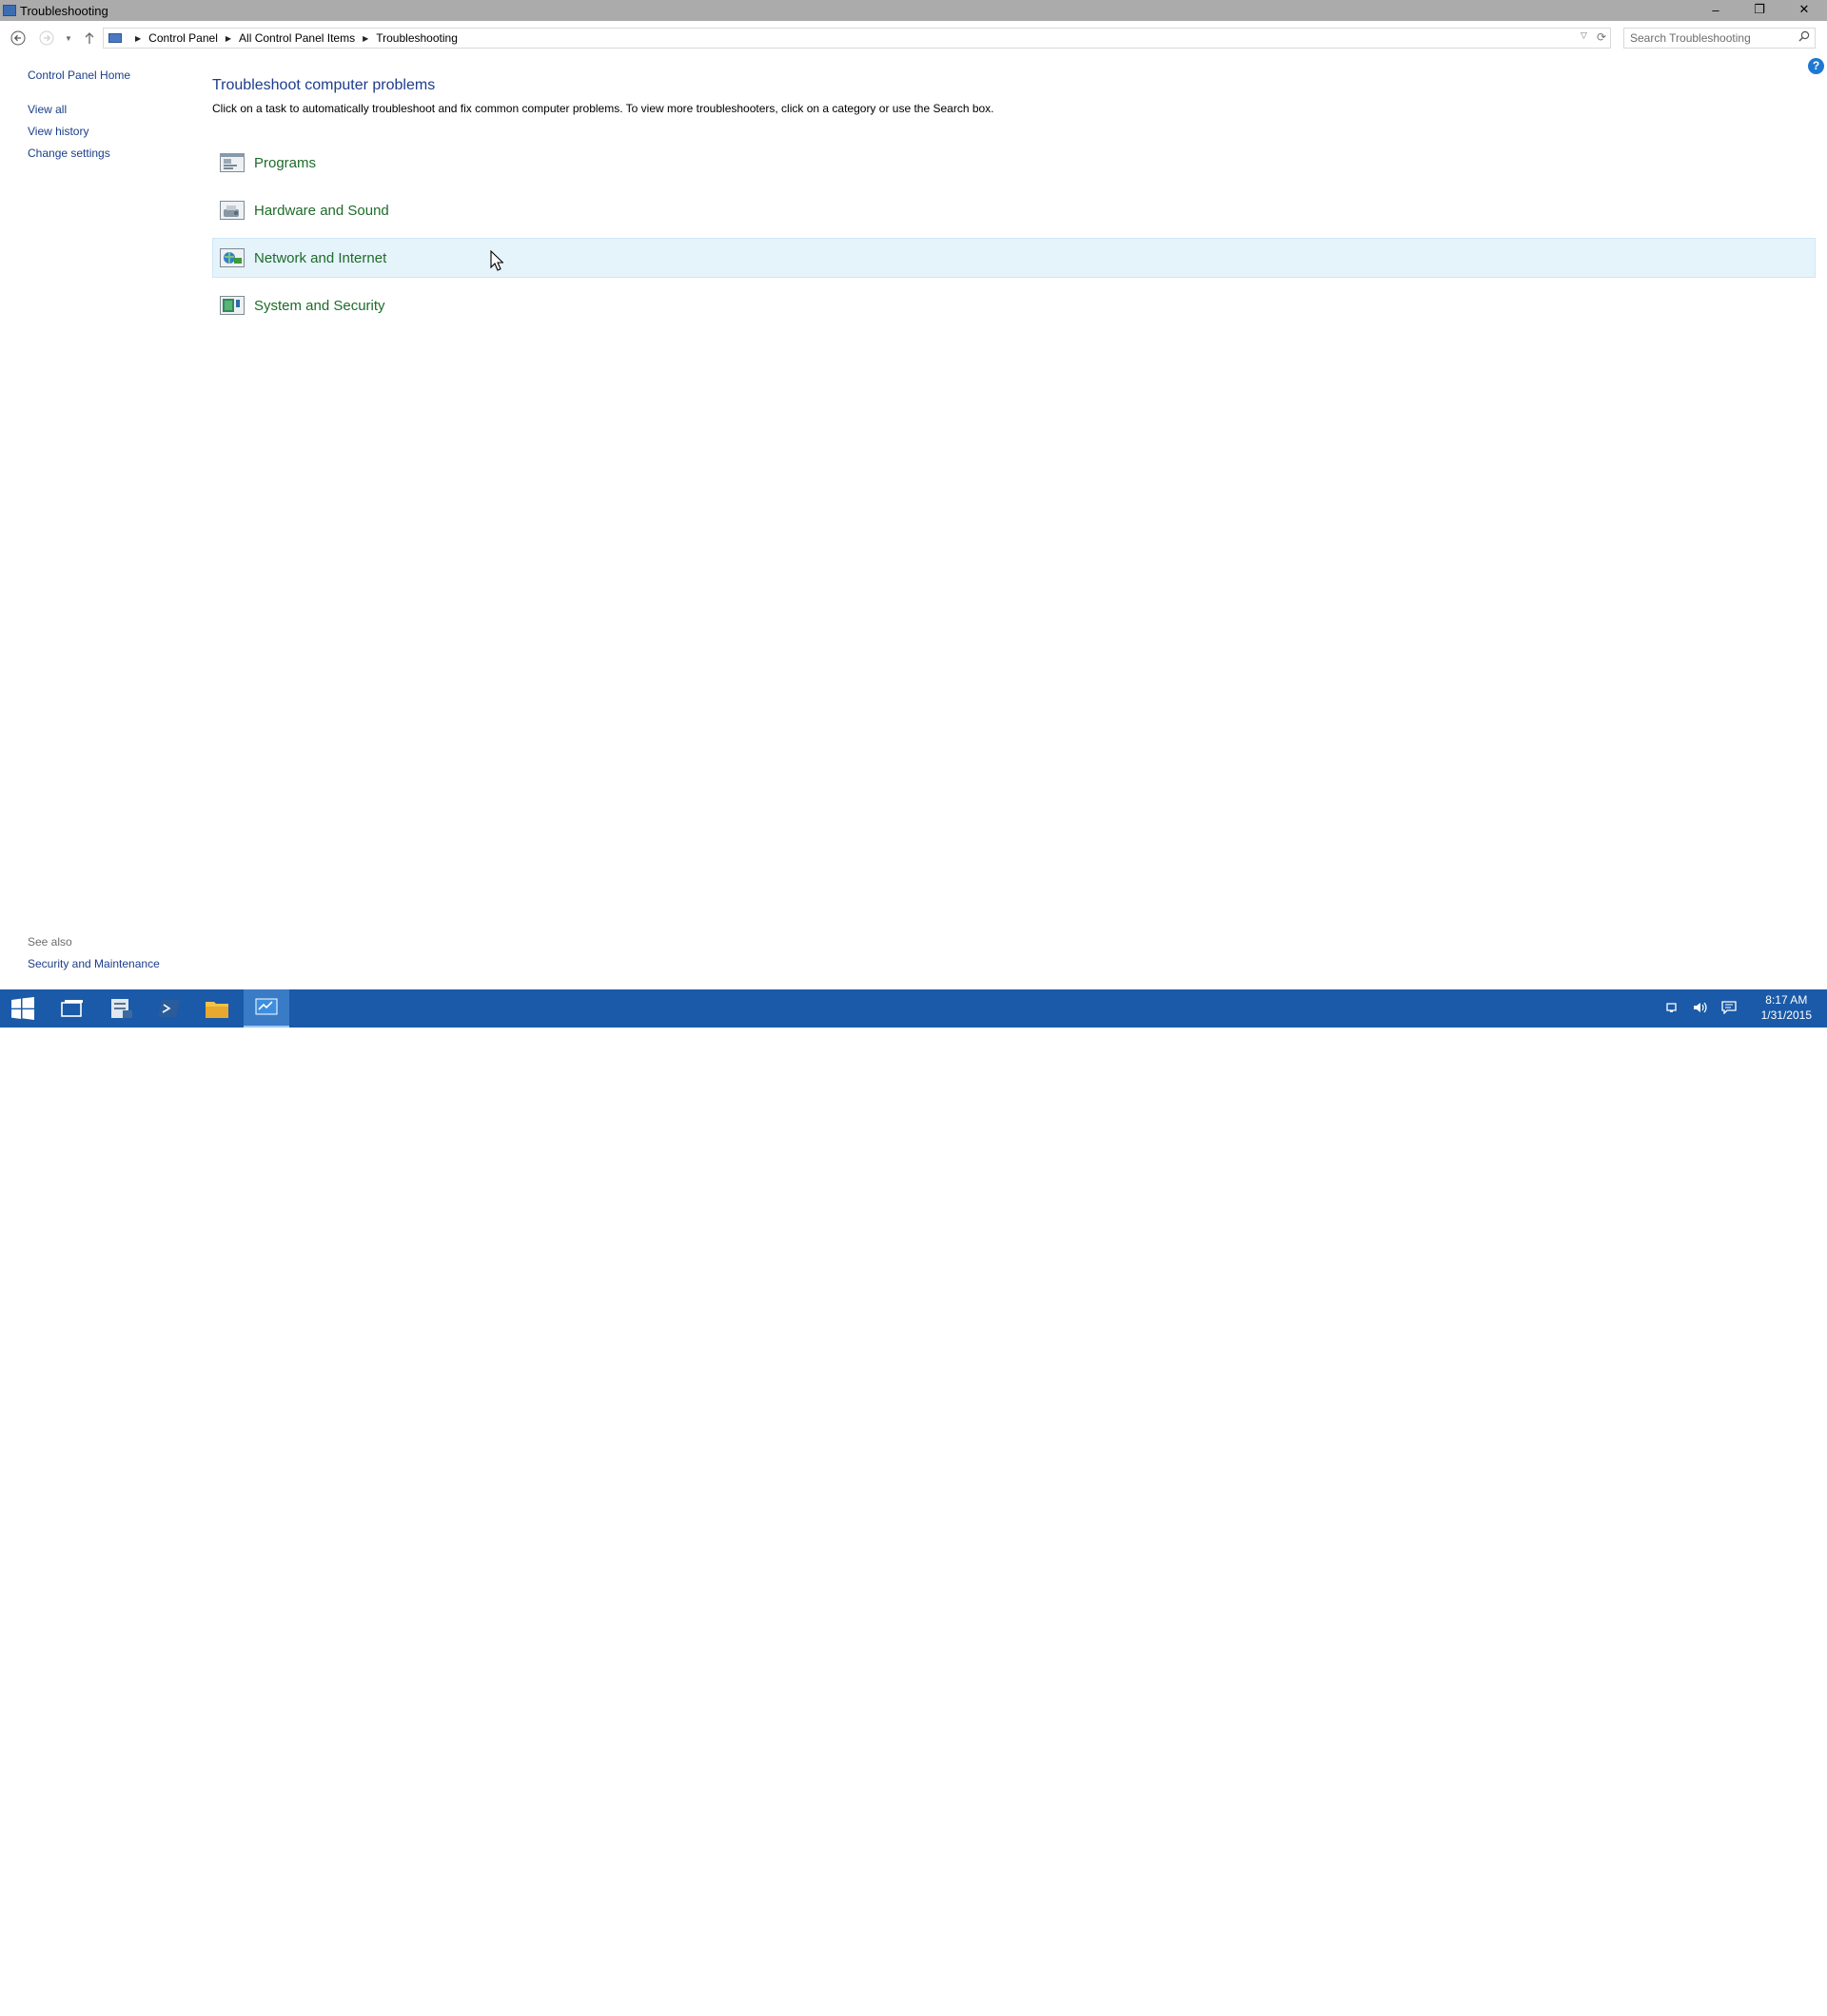 Image resolution: width=1827 pixels, height=2016 pixels. I want to click on category-label: System and Security, so click(319, 306).